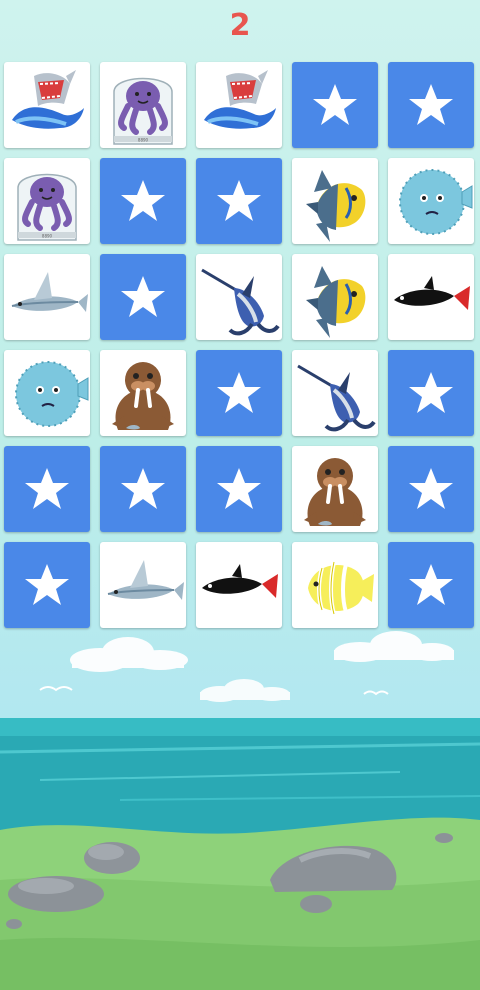 Image resolution: width=480 pixels, height=990 pixels. I want to click on score-counter: 2, so click(240, 25).